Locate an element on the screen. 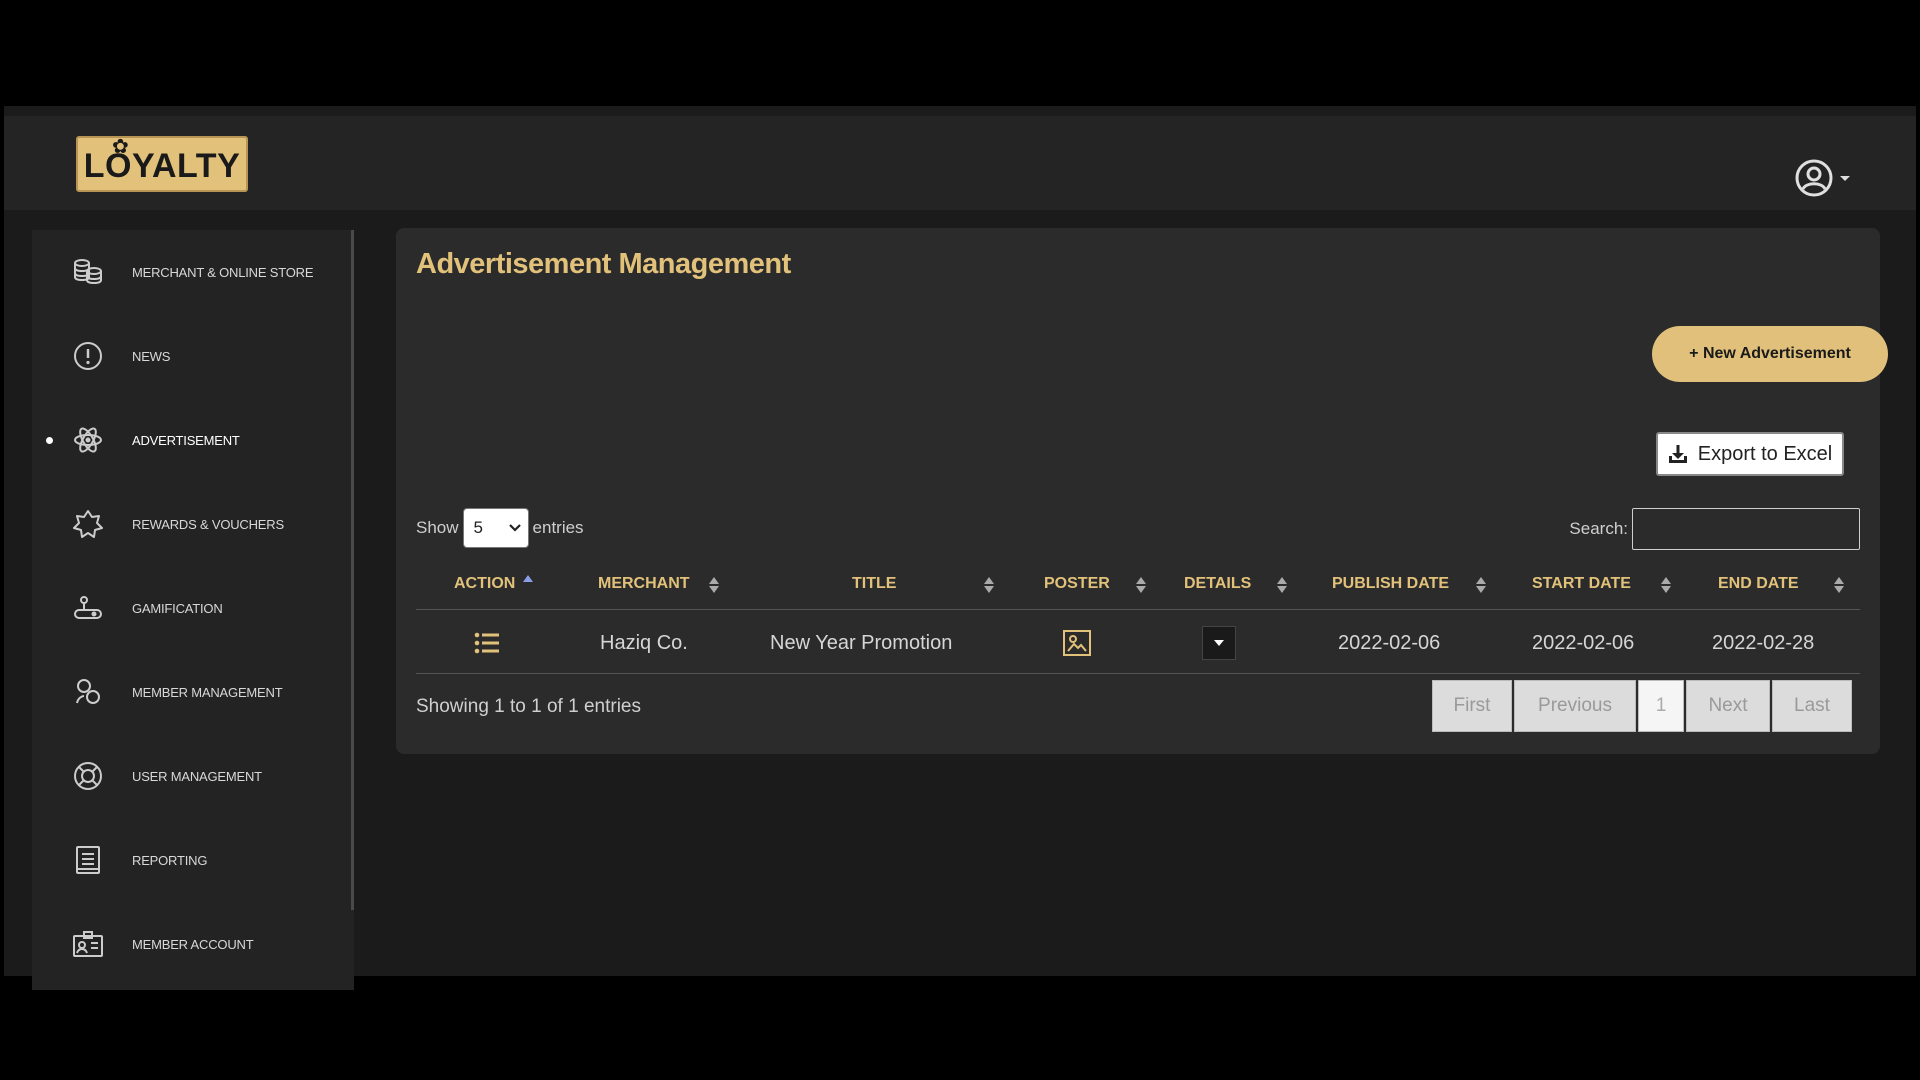  export-label: Export to Excel is located at coordinates (1765, 453).